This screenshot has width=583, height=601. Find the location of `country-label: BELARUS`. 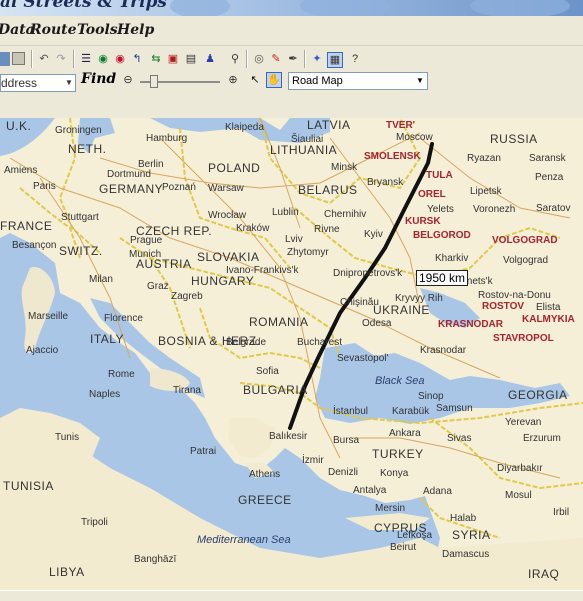

country-label: BELARUS is located at coordinates (328, 190).